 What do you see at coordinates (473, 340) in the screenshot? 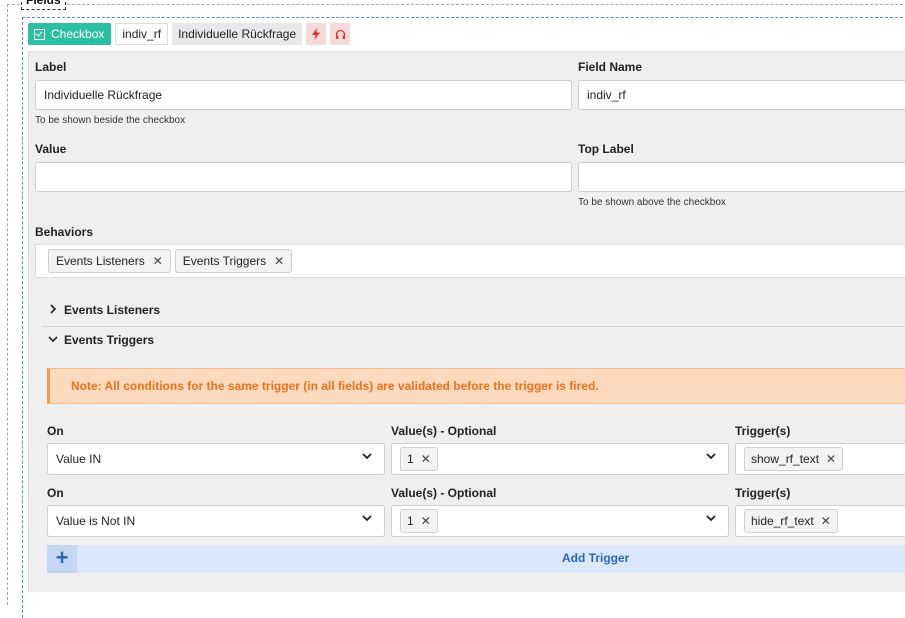
I see `events-triggers-section-header: Events Triggers` at bounding box center [473, 340].